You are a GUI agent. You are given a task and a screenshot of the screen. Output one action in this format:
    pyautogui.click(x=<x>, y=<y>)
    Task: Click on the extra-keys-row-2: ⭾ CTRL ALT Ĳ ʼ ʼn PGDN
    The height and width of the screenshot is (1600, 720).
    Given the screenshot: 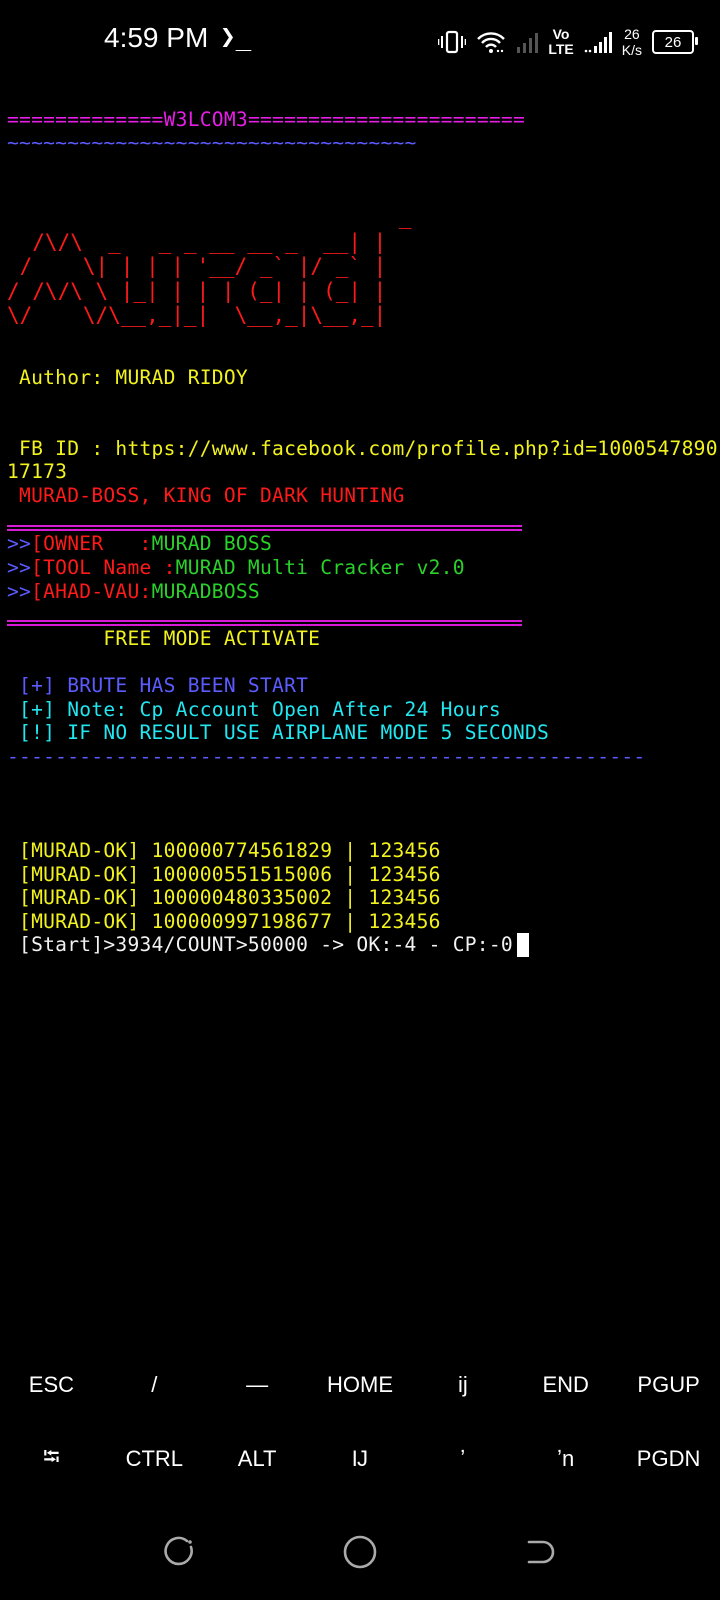 What is the action you would take?
    pyautogui.click(x=360, y=1459)
    